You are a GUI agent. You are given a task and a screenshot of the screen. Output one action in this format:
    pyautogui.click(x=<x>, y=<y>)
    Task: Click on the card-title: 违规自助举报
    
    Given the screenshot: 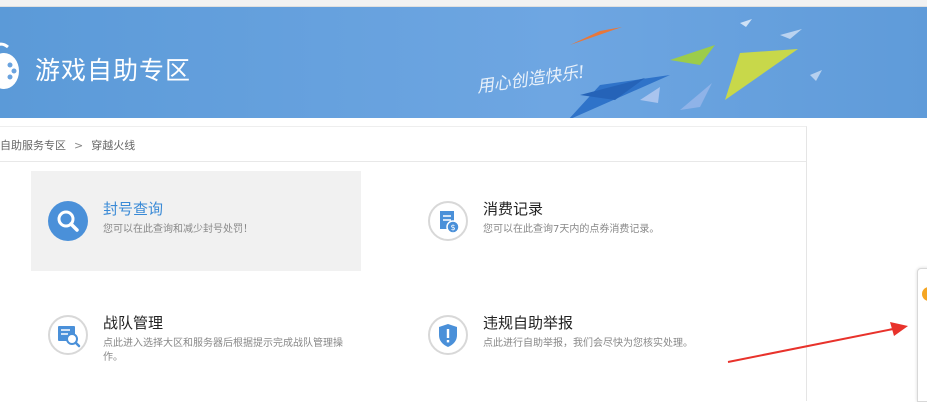 What is the action you would take?
    pyautogui.click(x=528, y=323)
    